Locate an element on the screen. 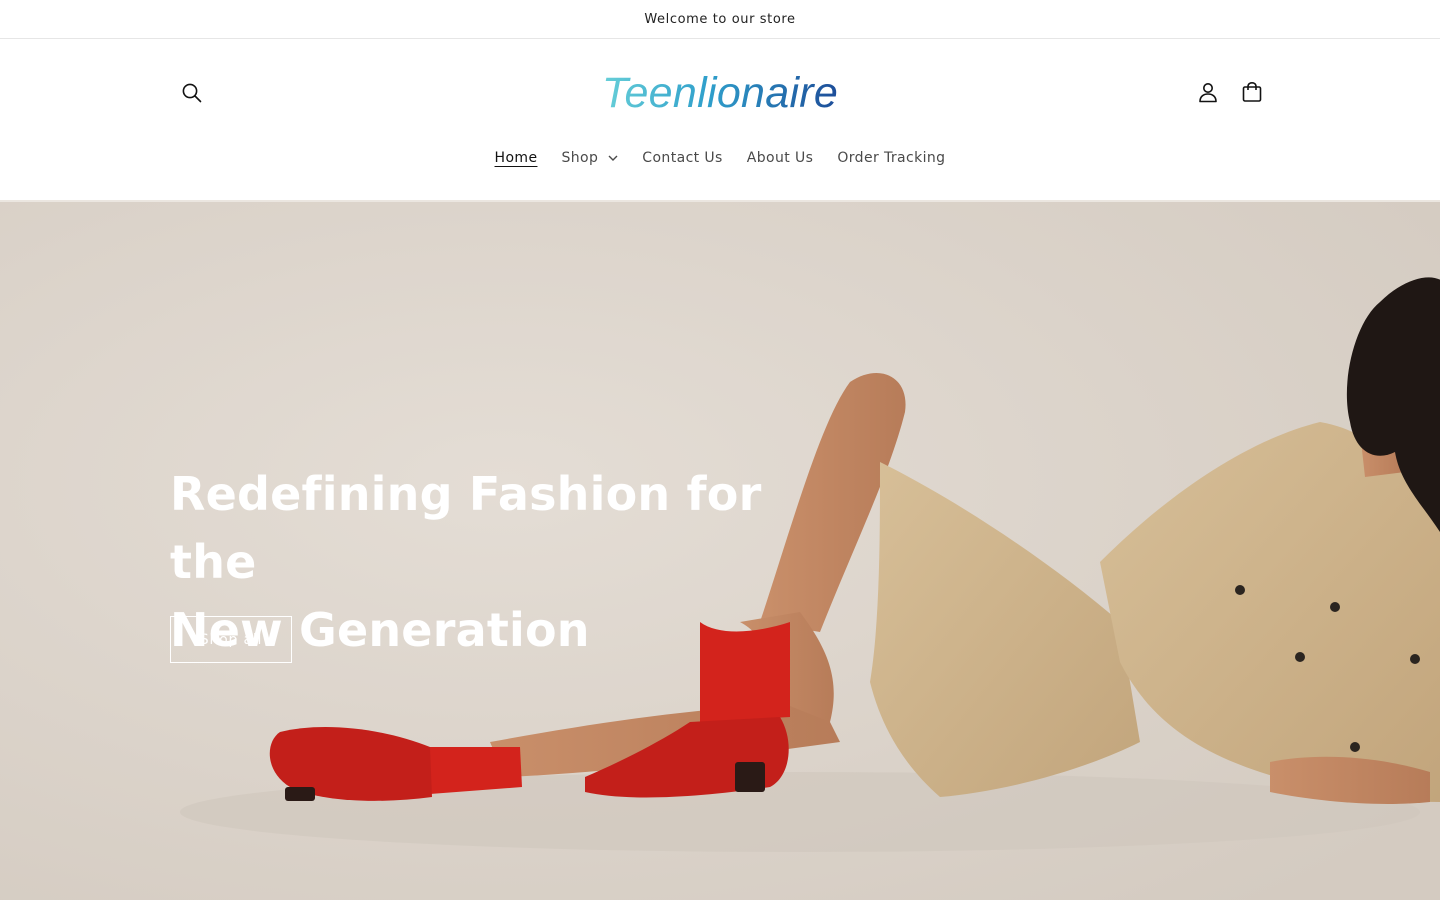 The height and width of the screenshot is (900, 1440). shopping-bag-icon is located at coordinates (1252, 91).